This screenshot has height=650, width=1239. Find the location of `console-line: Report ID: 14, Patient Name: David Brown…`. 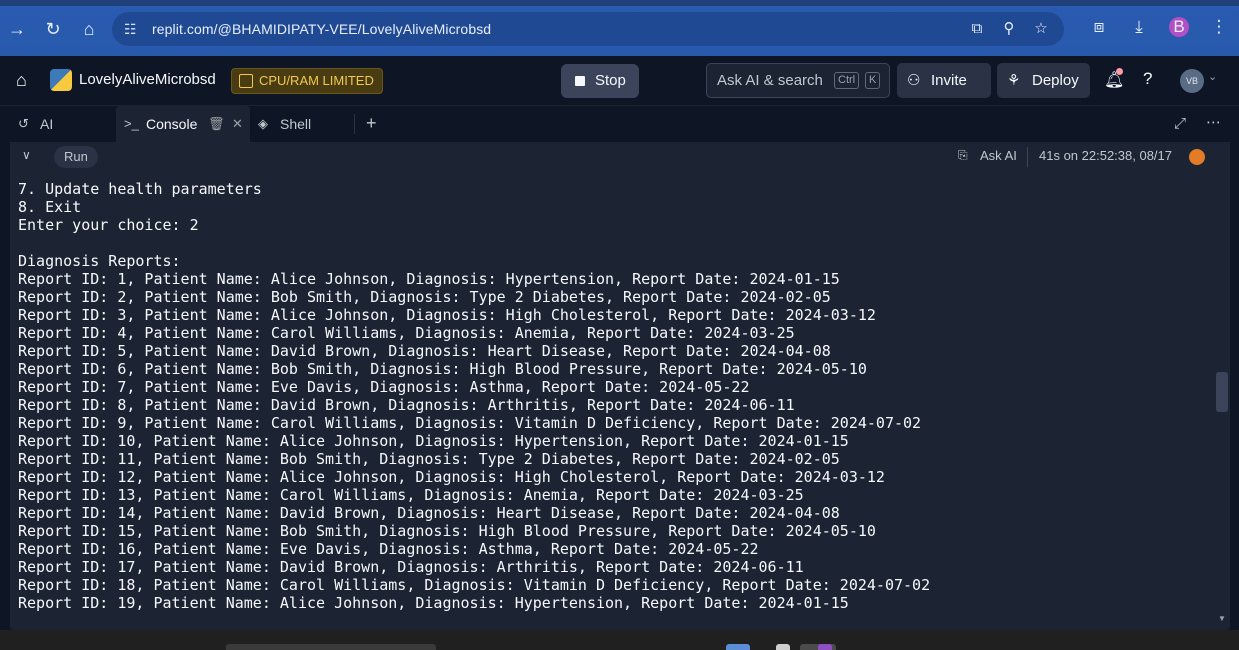

console-line: Report ID: 14, Patient Name: David Brown… is located at coordinates (429, 513).